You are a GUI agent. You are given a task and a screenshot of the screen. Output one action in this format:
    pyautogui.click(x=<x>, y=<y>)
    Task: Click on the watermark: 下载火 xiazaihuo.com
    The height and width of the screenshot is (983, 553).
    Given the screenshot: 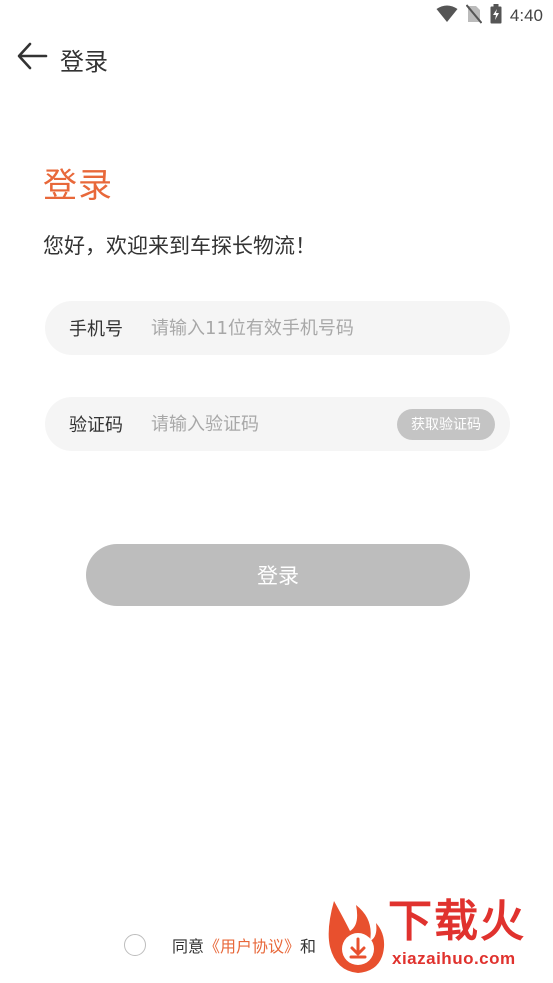 What is the action you would take?
    pyautogui.click(x=434, y=936)
    